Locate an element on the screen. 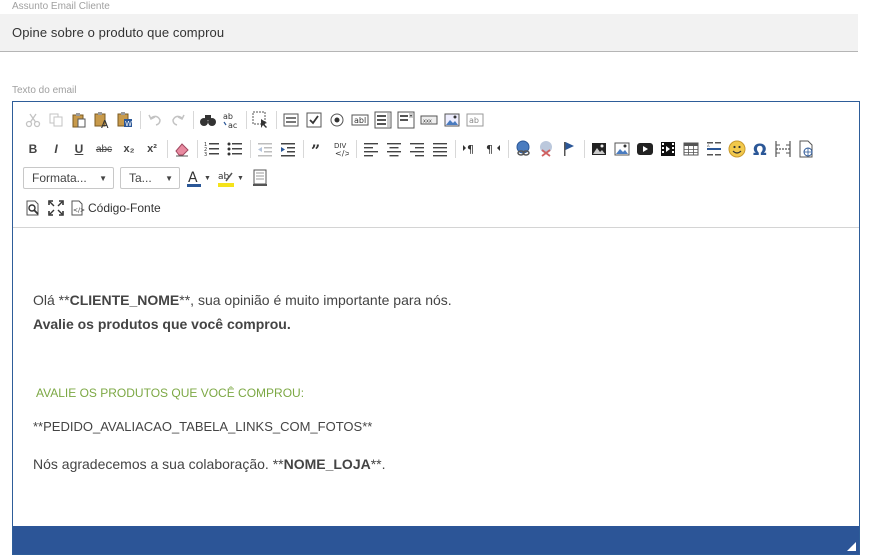 The width and height of the screenshot is (871, 558). hidden-field-icon: ab is located at coordinates (475, 120).